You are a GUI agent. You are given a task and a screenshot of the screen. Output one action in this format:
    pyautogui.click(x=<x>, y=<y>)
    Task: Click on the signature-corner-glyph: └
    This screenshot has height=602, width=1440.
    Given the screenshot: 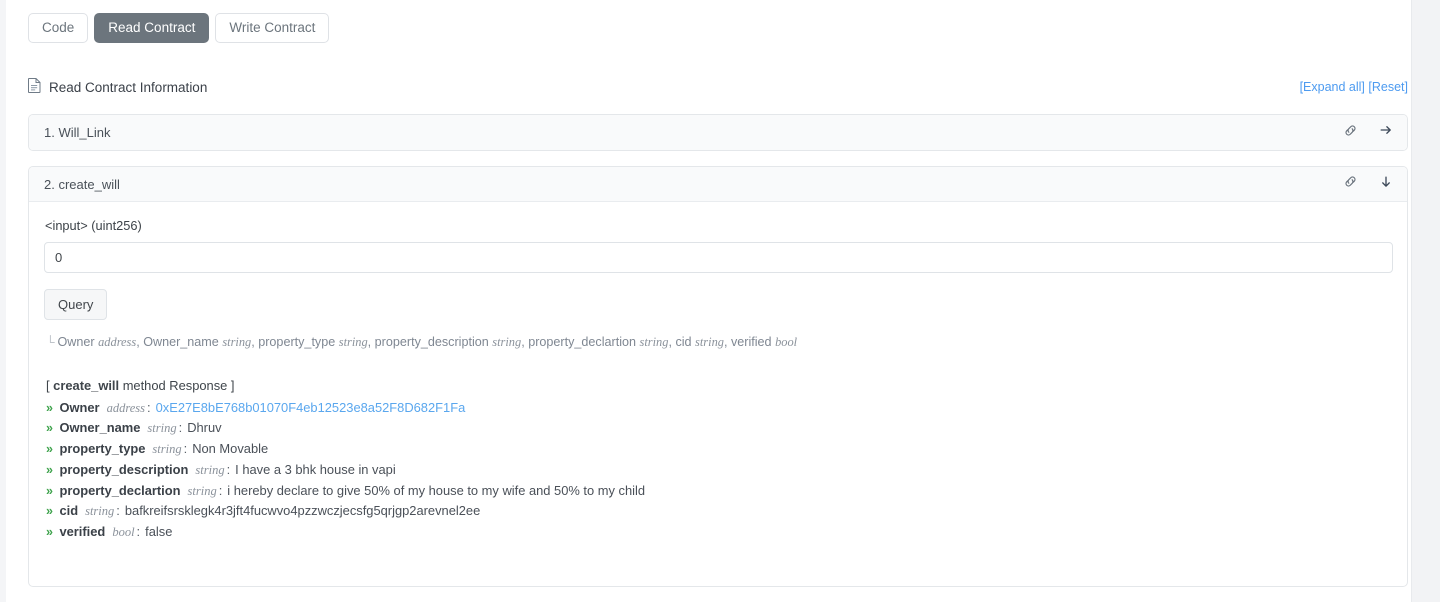 What is the action you would take?
    pyautogui.click(x=50, y=342)
    